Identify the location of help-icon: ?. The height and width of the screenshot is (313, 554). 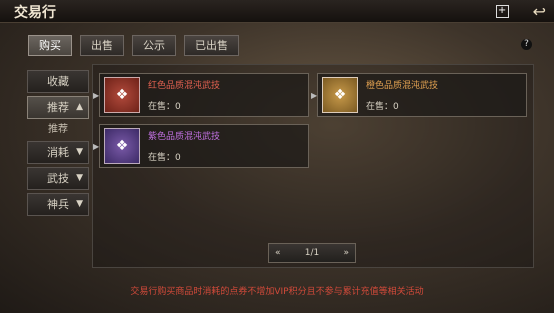
(526, 44).